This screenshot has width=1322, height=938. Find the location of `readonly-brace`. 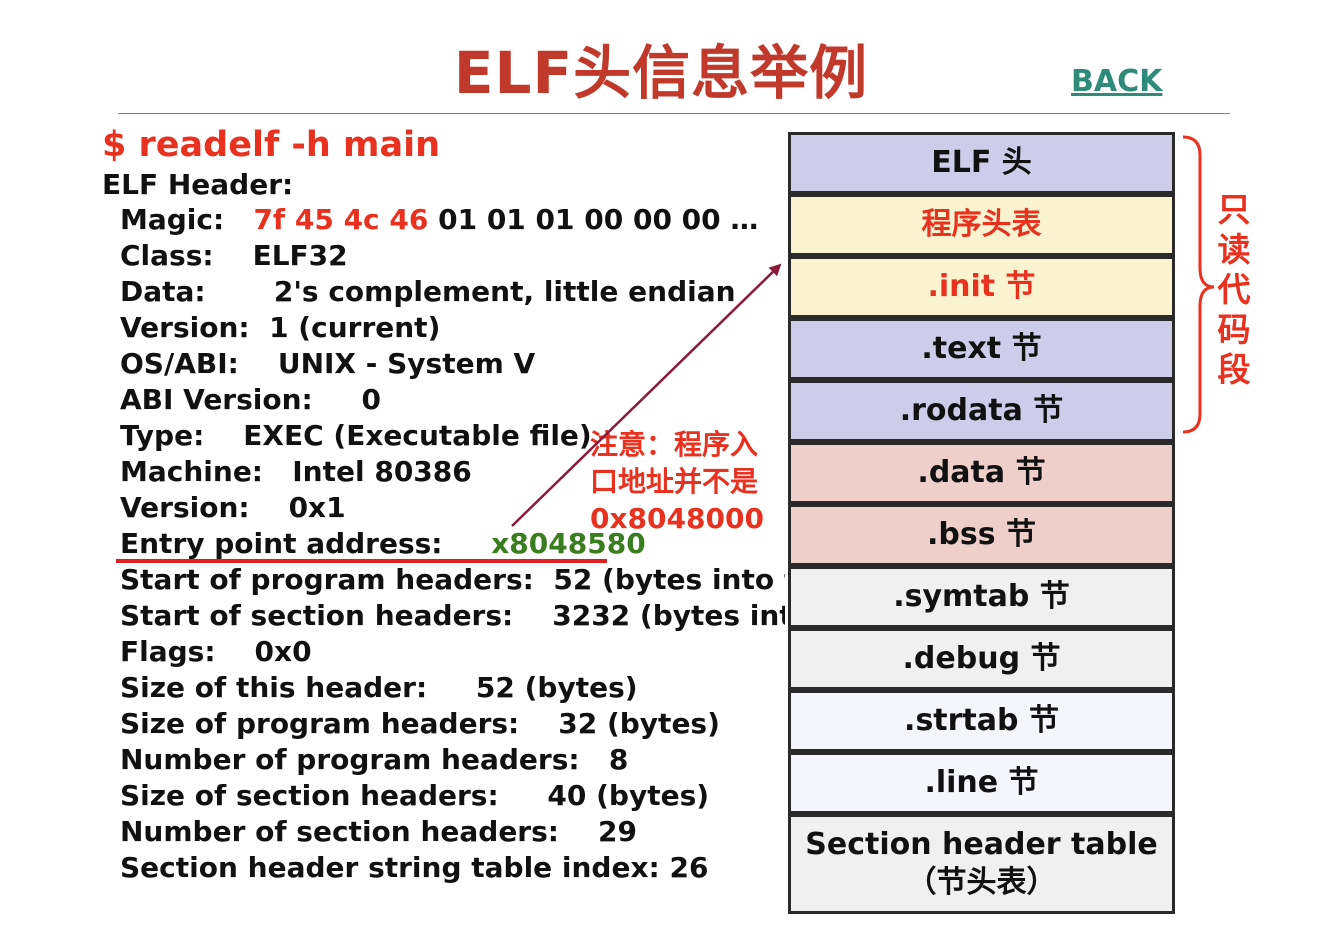

readonly-brace is located at coordinates (1198, 284).